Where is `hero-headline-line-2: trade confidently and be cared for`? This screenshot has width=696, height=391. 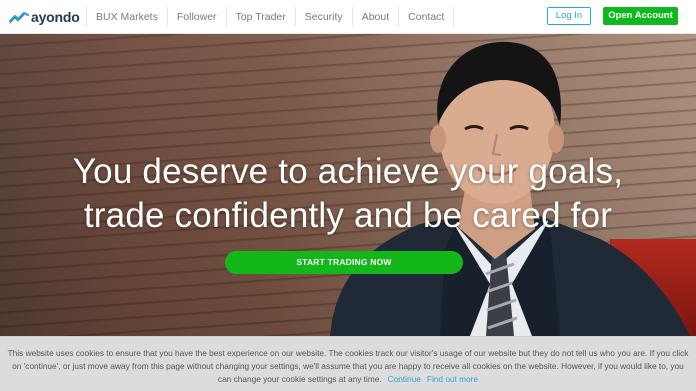
hero-headline-line-2: trade confidently and be cared for is located at coordinates (348, 215).